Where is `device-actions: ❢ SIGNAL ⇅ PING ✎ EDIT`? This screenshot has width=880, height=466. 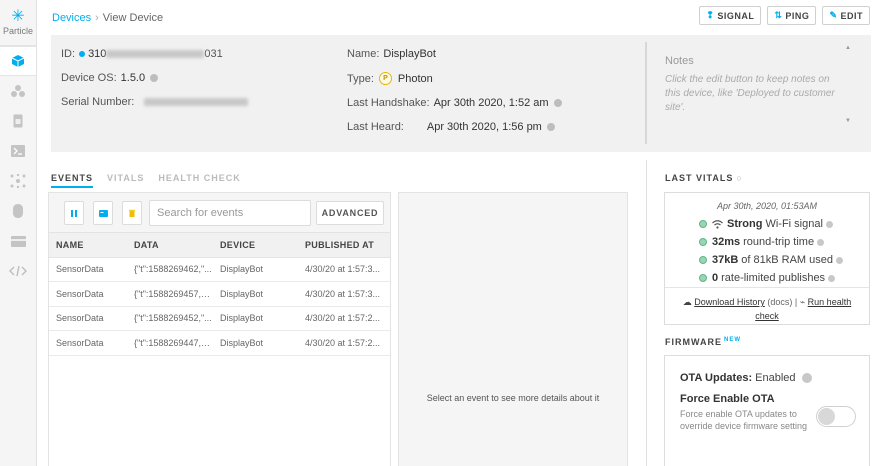 device-actions: ❢ SIGNAL ⇅ PING ✎ EDIT is located at coordinates (784, 15).